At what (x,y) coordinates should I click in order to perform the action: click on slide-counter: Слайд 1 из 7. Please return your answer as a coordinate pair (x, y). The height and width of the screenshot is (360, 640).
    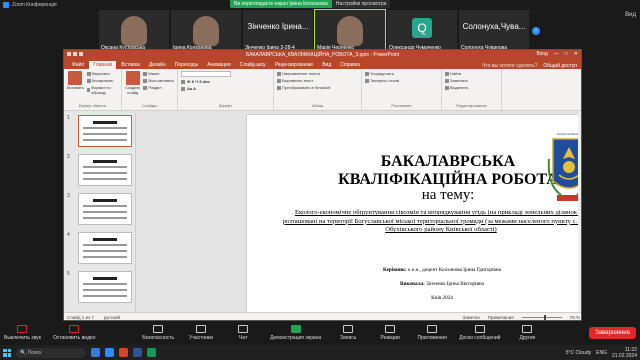
    Looking at the image, I should click on (80, 317).